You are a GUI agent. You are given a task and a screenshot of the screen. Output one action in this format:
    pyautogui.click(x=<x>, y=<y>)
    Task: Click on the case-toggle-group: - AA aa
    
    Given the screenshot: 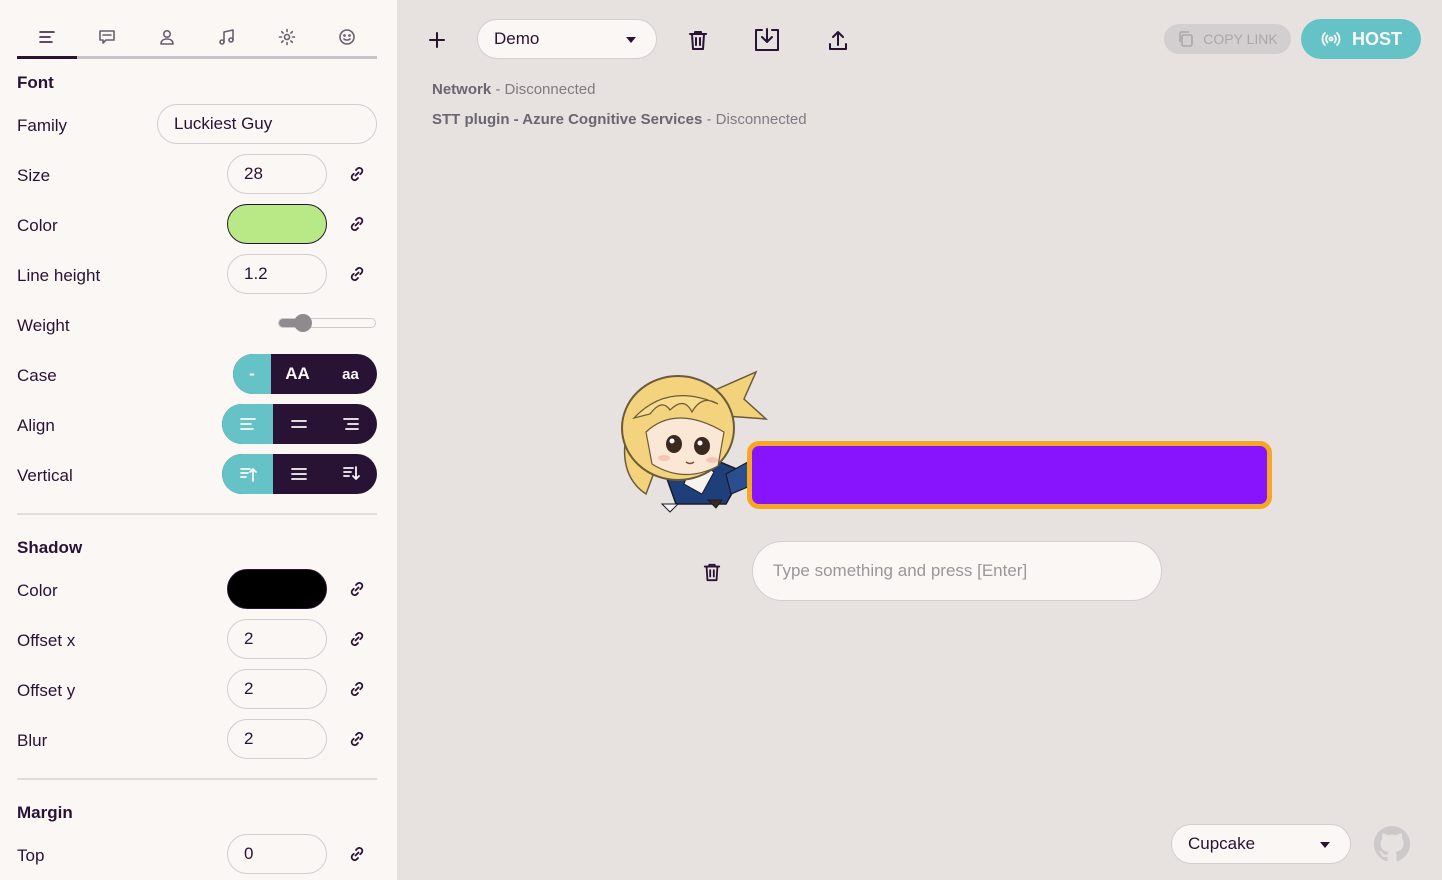 What is the action you would take?
    pyautogui.click(x=305, y=374)
    